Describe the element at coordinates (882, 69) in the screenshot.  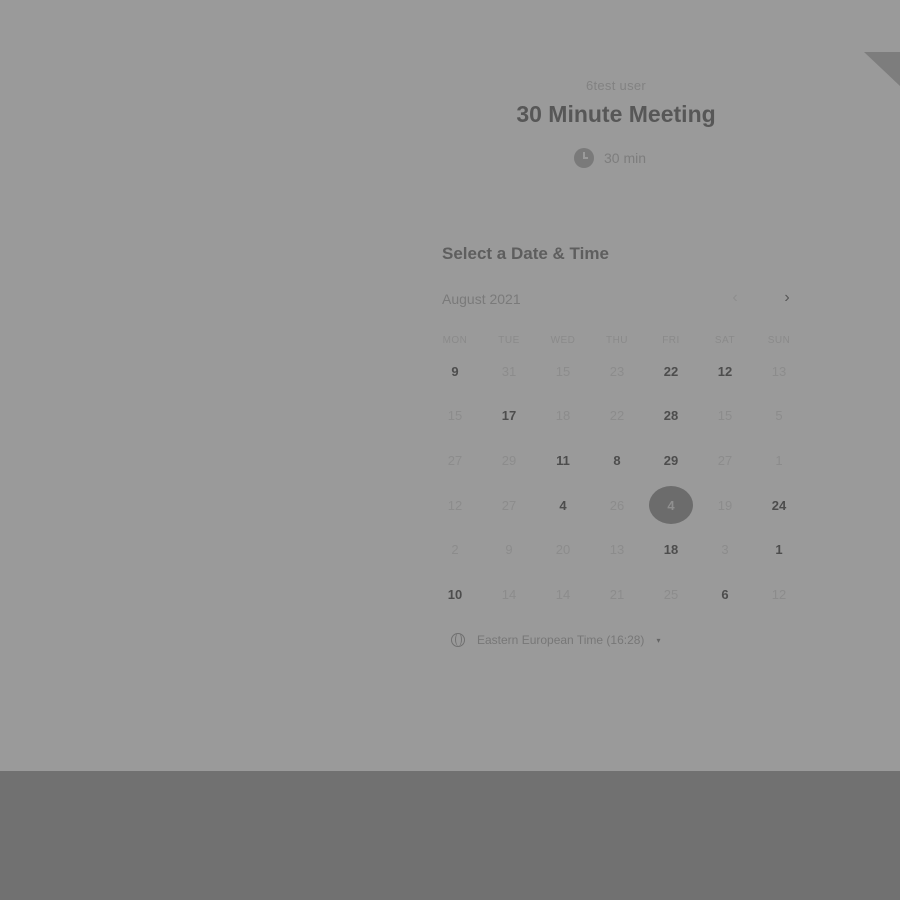
I see `corner-ribbon` at that location.